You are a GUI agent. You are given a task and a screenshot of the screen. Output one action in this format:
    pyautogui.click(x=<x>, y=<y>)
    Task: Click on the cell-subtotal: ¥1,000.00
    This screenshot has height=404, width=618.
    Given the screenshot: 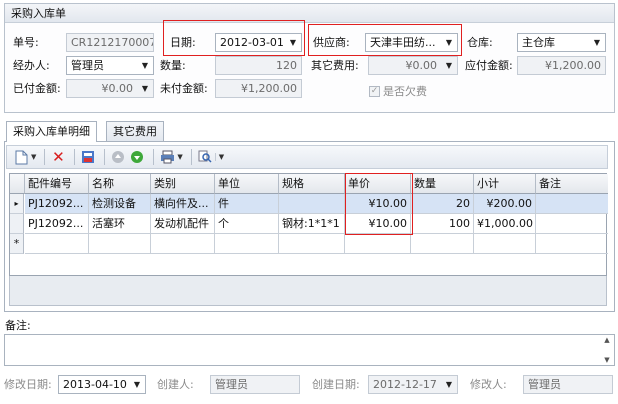 What is the action you would take?
    pyautogui.click(x=505, y=224)
    